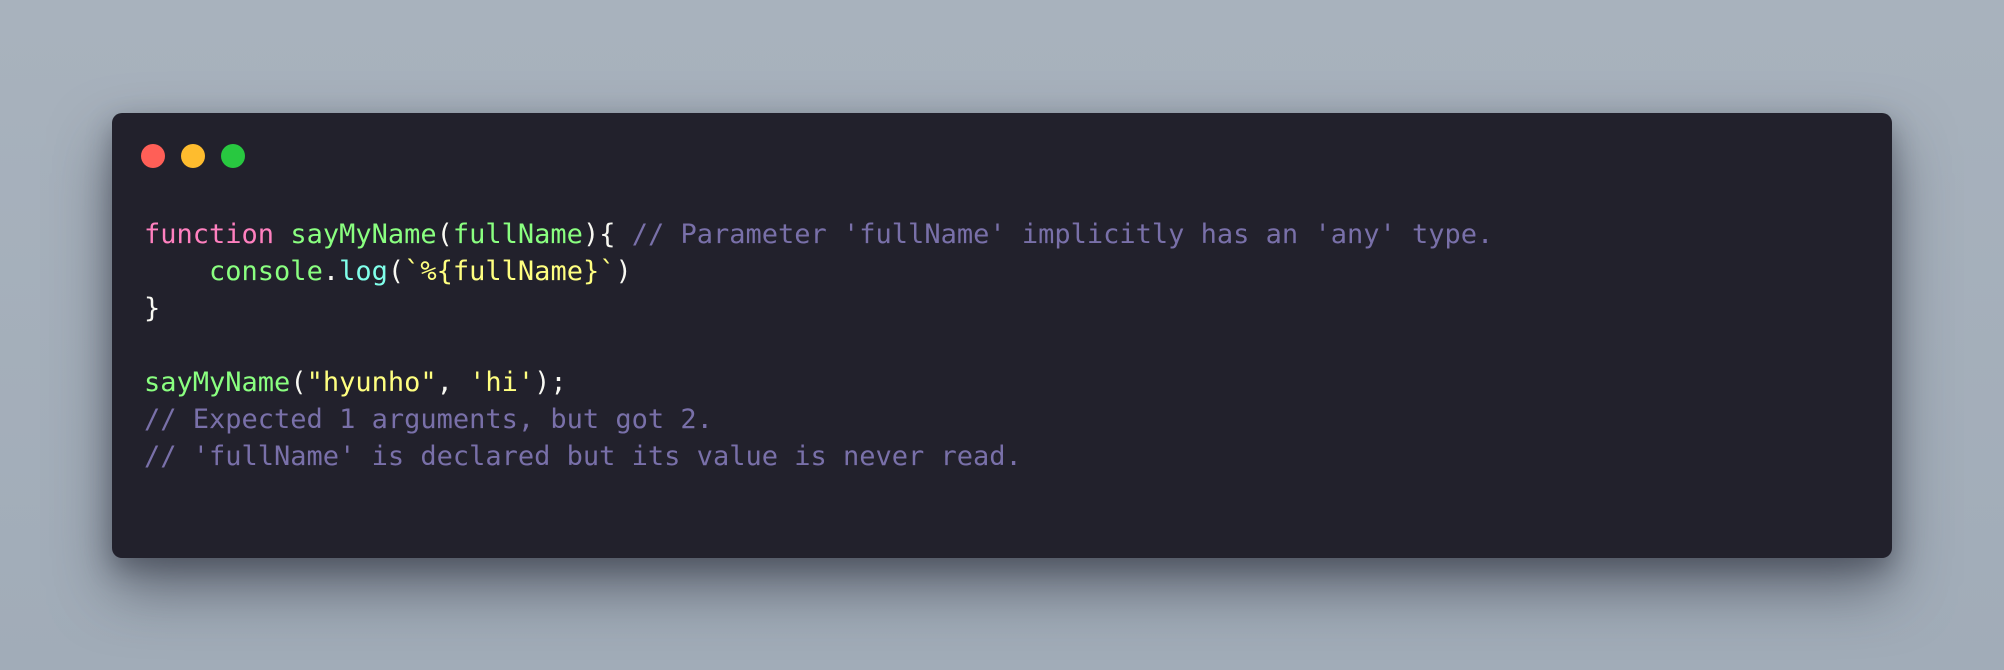  Describe the element at coordinates (233, 156) in the screenshot. I see `maximize-window-button` at that location.